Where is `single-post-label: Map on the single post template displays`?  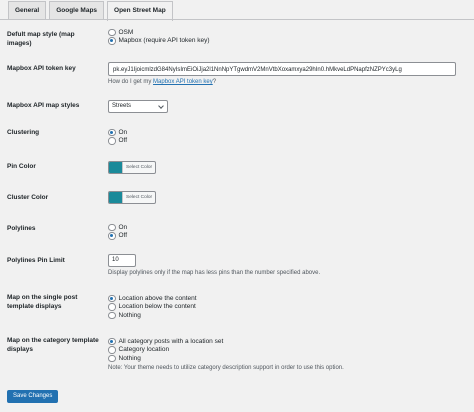 single-post-label: Map on the single post template displays is located at coordinates (42, 302).